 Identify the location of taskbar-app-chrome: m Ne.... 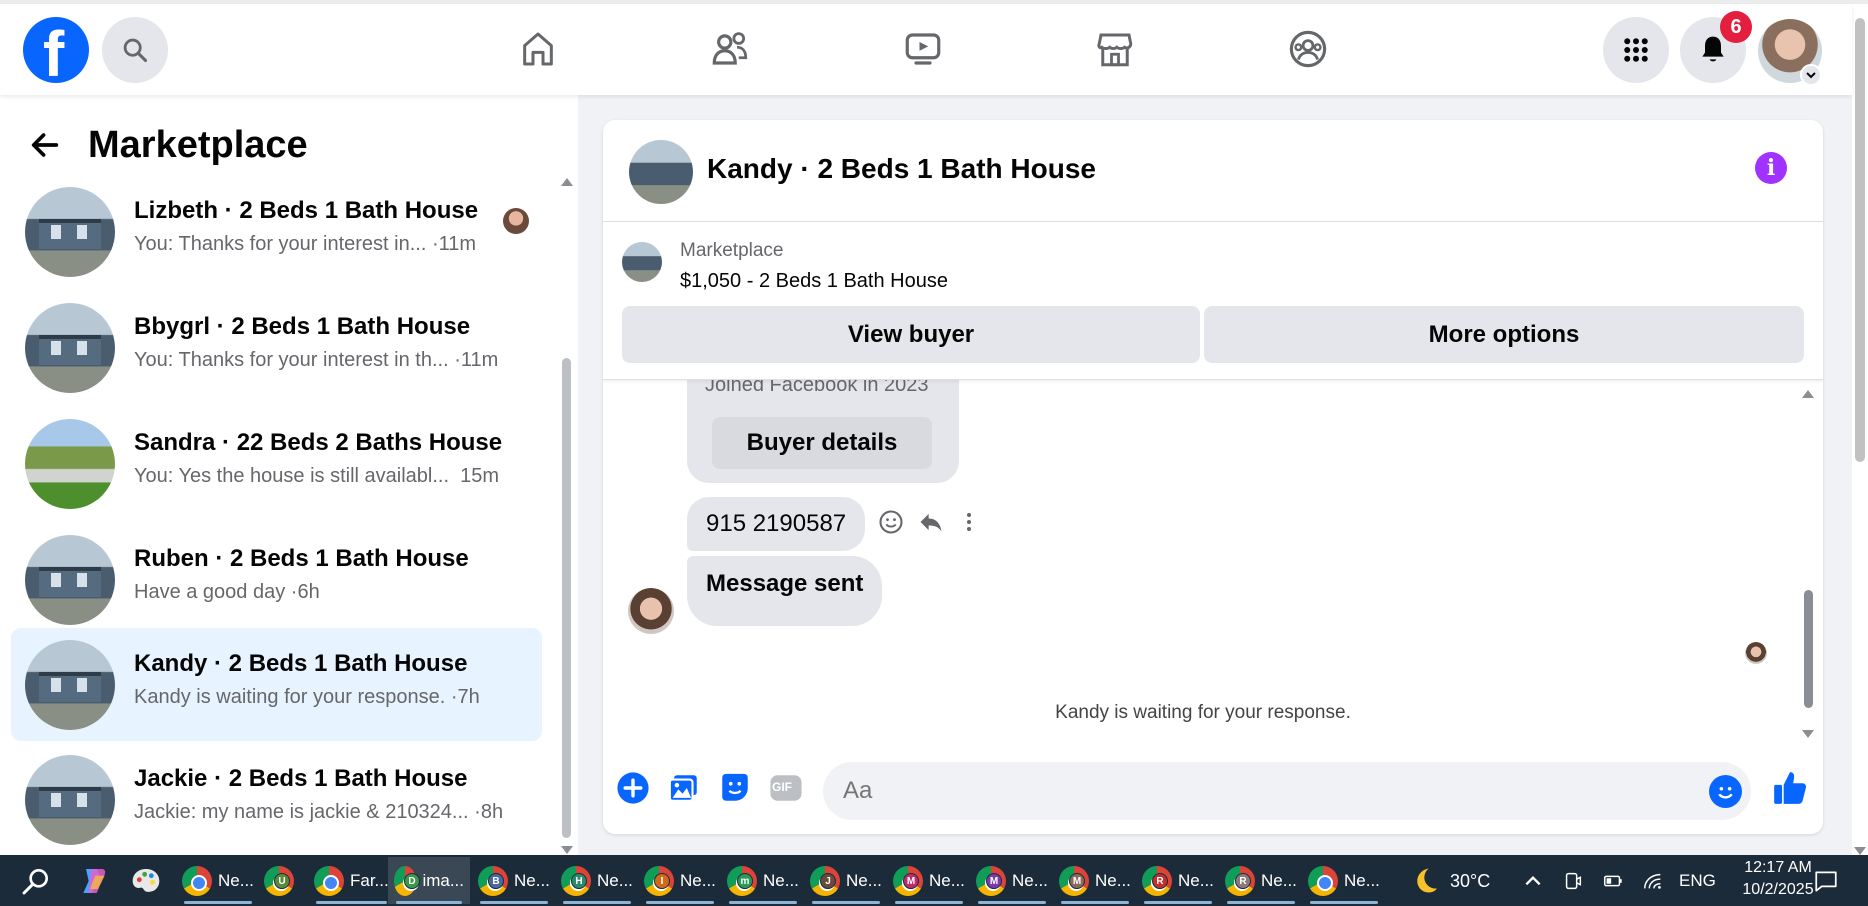
(763, 880).